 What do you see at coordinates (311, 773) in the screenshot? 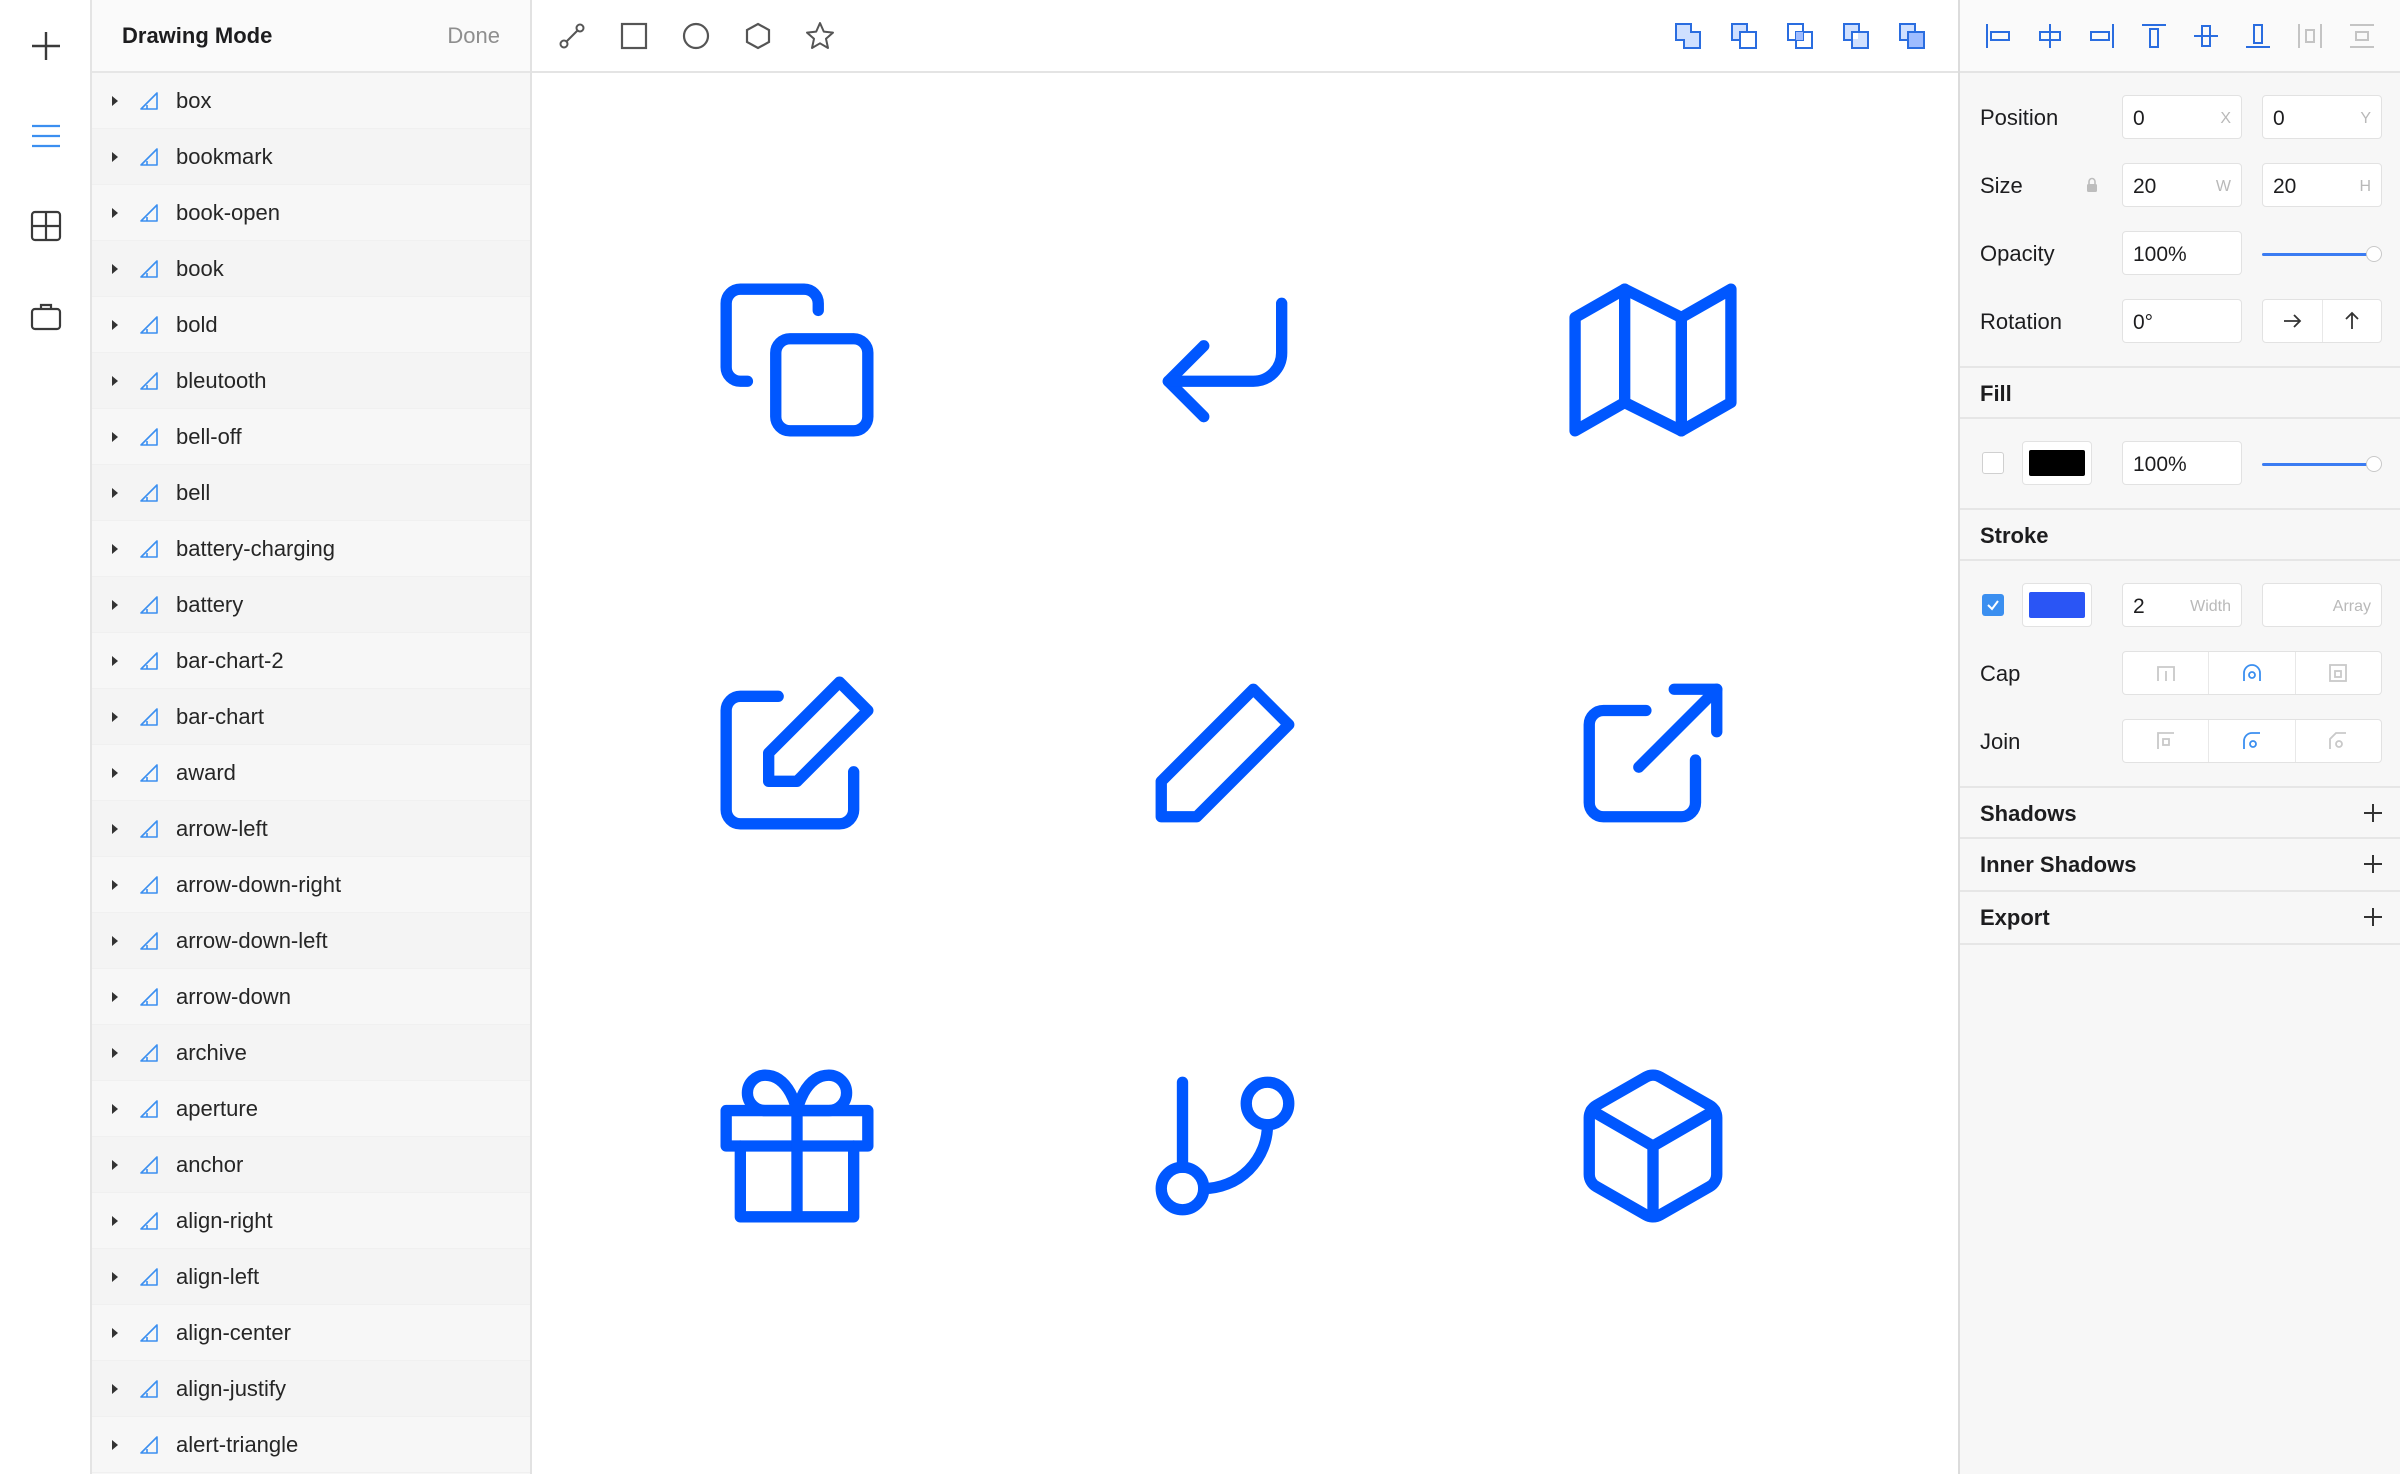
I see `layer-row: award` at bounding box center [311, 773].